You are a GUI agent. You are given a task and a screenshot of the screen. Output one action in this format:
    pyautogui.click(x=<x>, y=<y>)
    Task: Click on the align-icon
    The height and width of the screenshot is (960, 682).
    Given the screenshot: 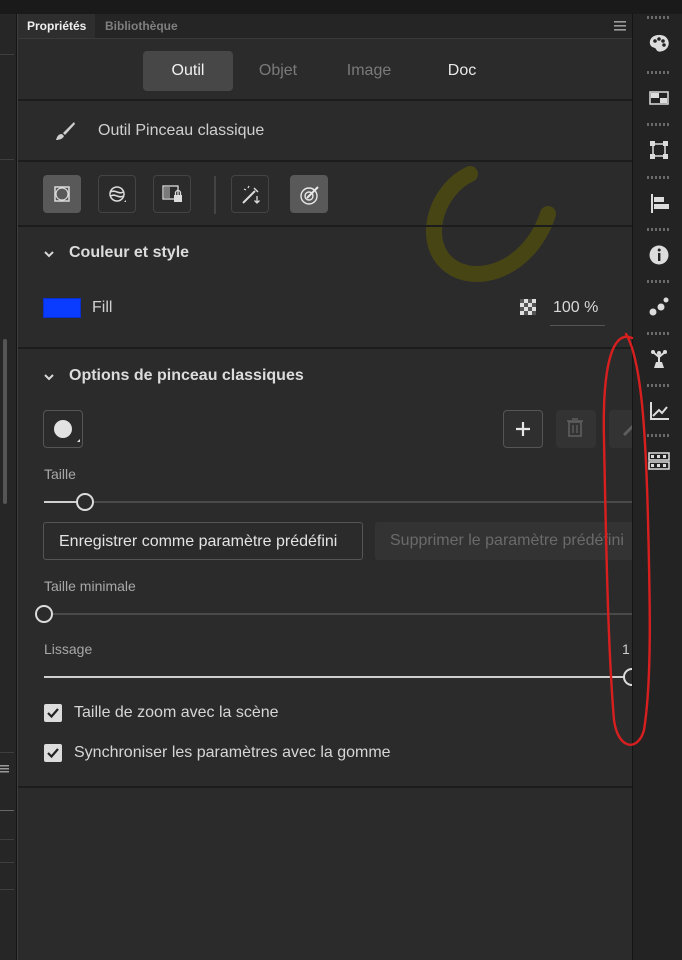 What is the action you would take?
    pyautogui.click(x=660, y=203)
    